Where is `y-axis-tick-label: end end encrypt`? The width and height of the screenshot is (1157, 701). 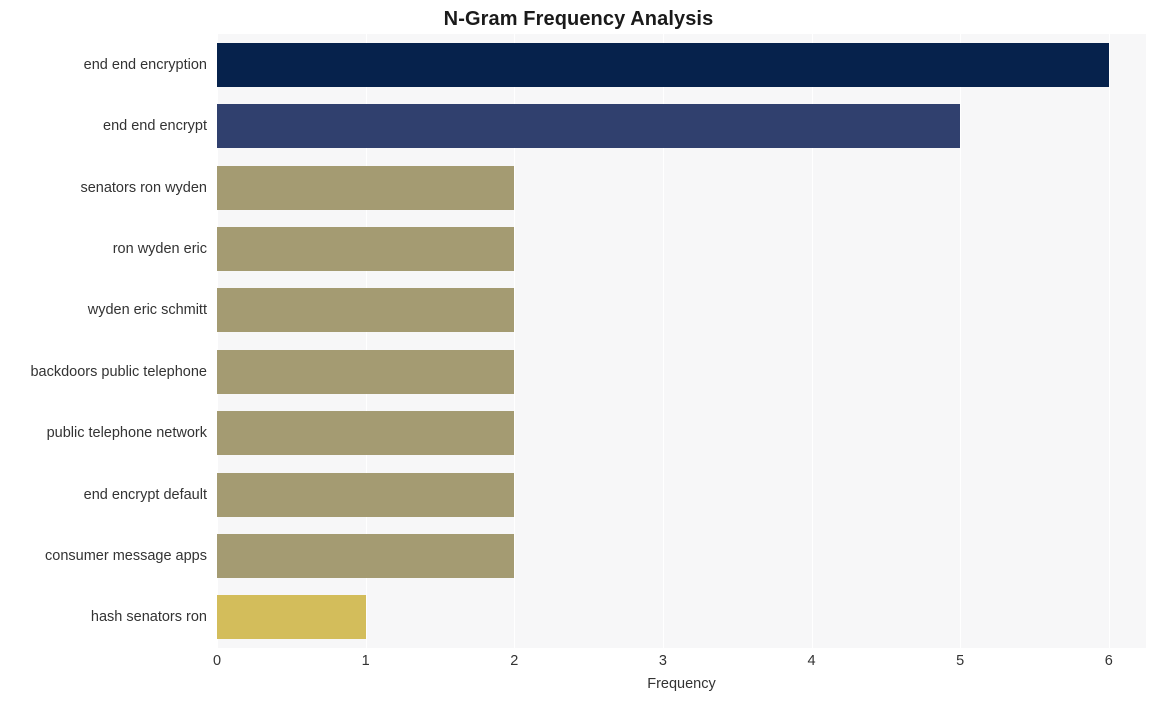 y-axis-tick-label: end end encrypt is located at coordinates (155, 126).